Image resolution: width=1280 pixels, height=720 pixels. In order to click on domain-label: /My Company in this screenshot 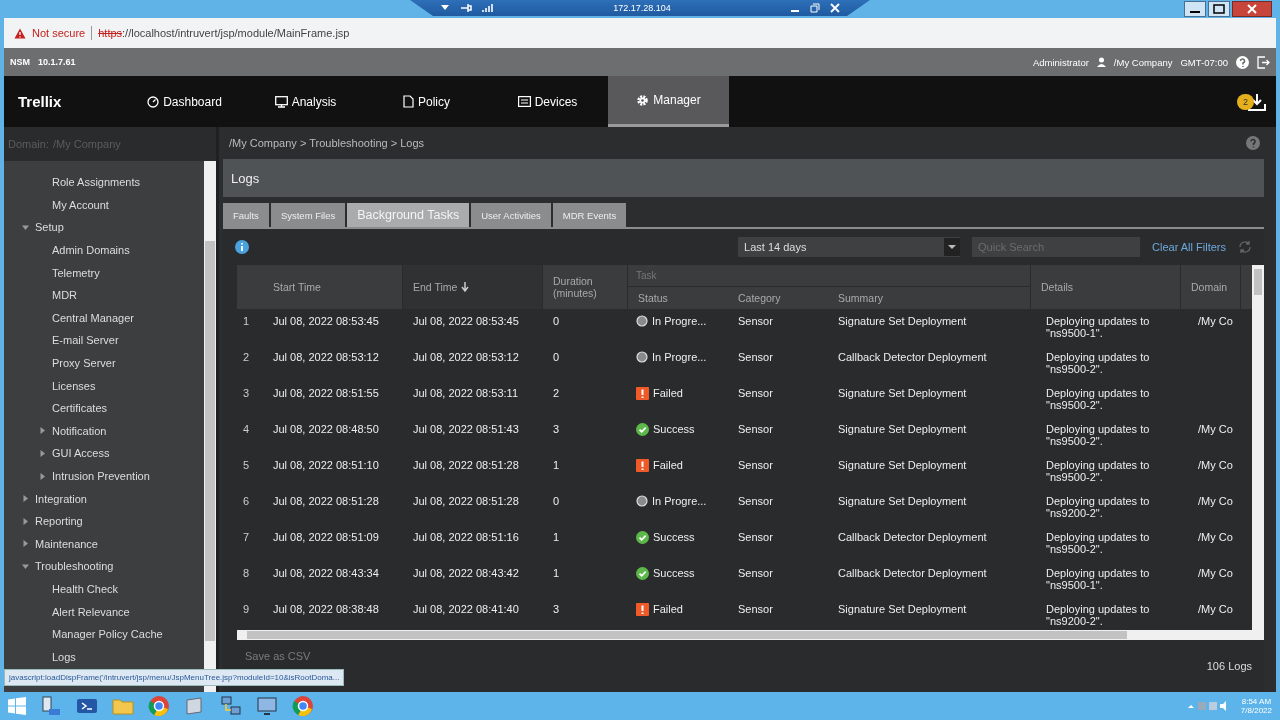, I will do `click(1143, 62)`.